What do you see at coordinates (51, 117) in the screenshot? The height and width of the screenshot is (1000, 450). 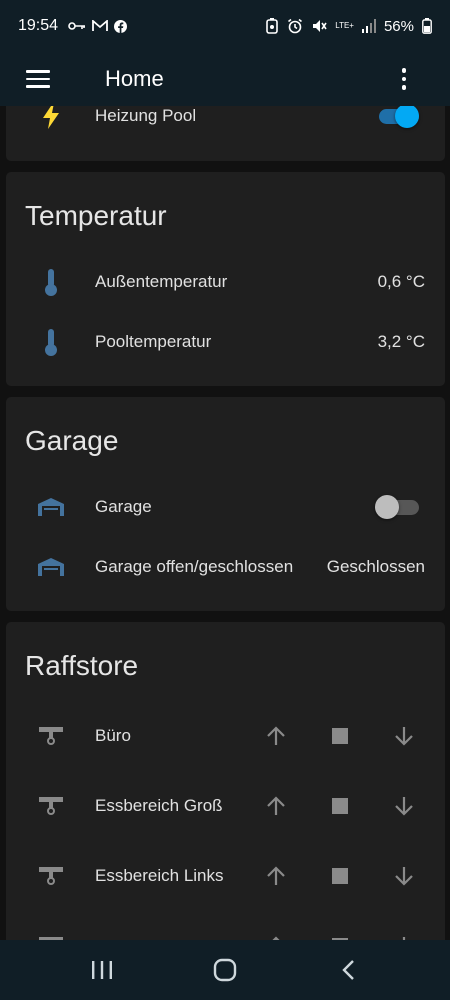 I see `flash-icon` at bounding box center [51, 117].